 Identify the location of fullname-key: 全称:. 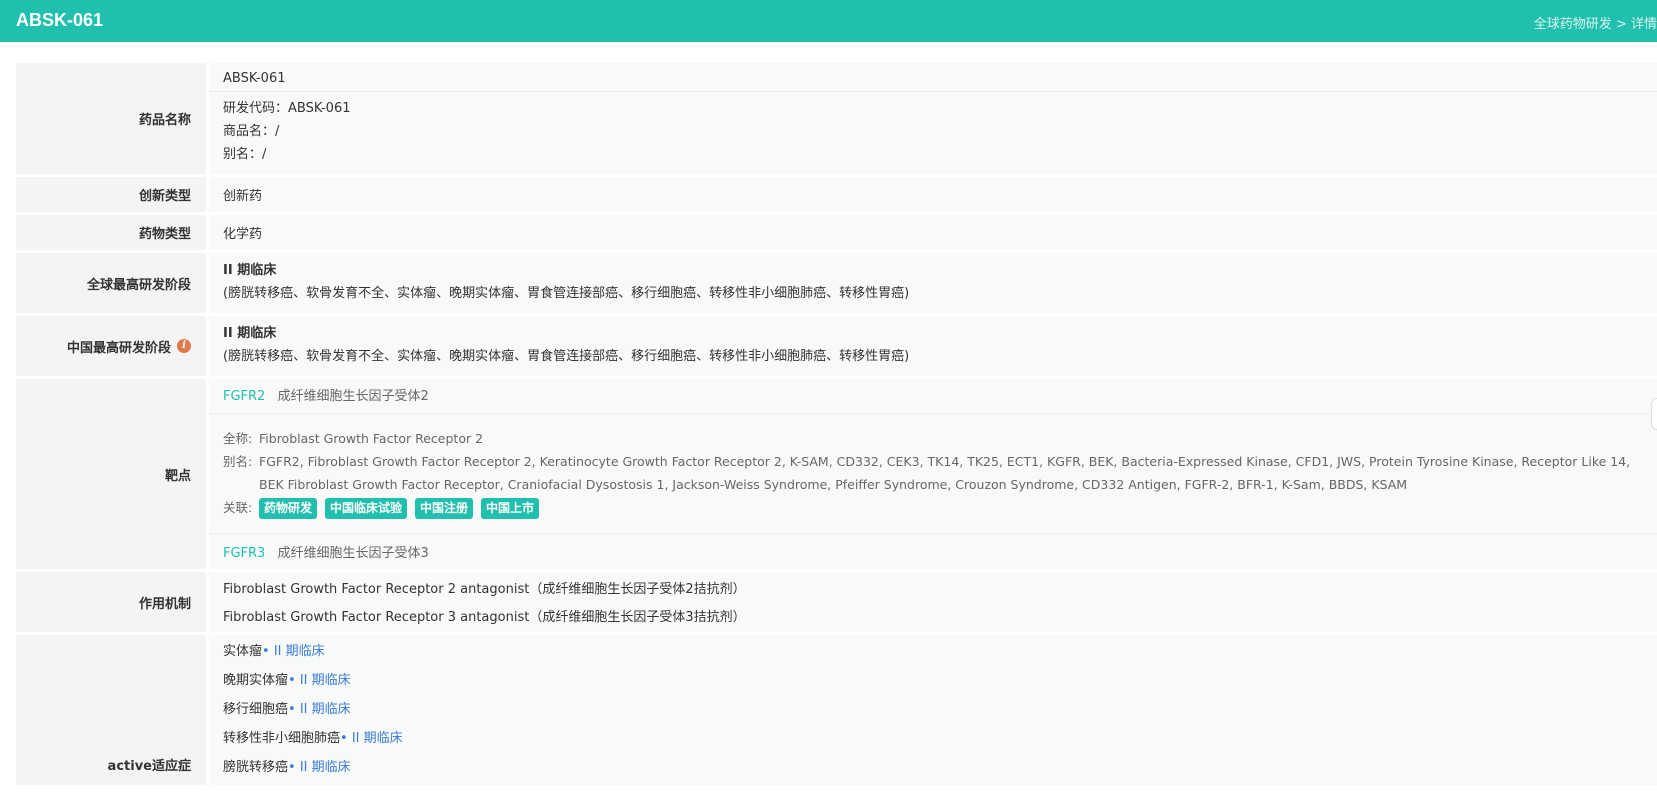
(238, 438).